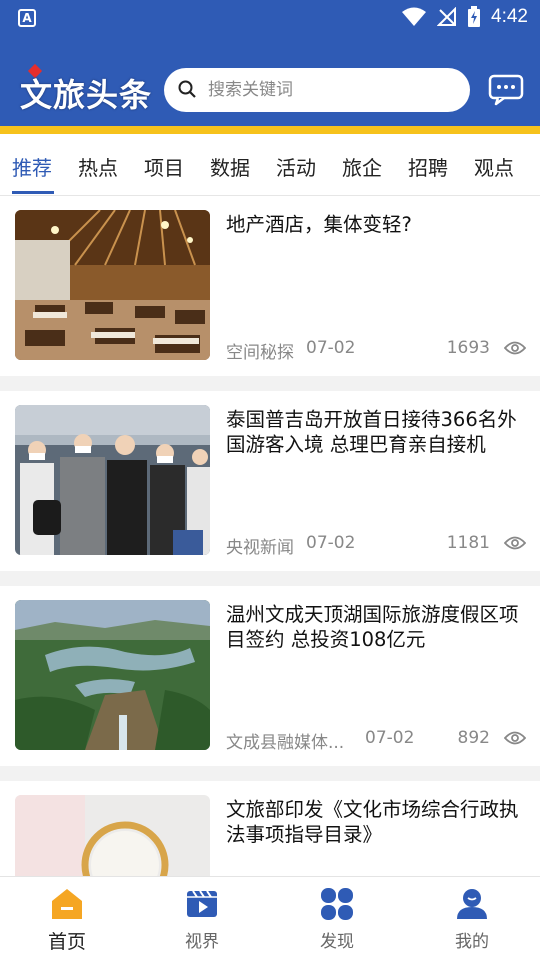 The image size is (540, 960). What do you see at coordinates (472, 922) in the screenshot?
I see `nav-profile: 我的` at bounding box center [472, 922].